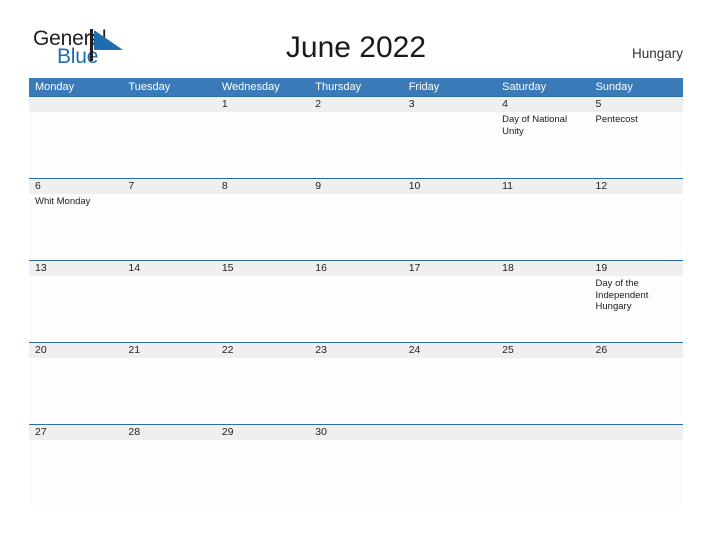 The image size is (712, 550). I want to click on day-number: 19, so click(636, 268).